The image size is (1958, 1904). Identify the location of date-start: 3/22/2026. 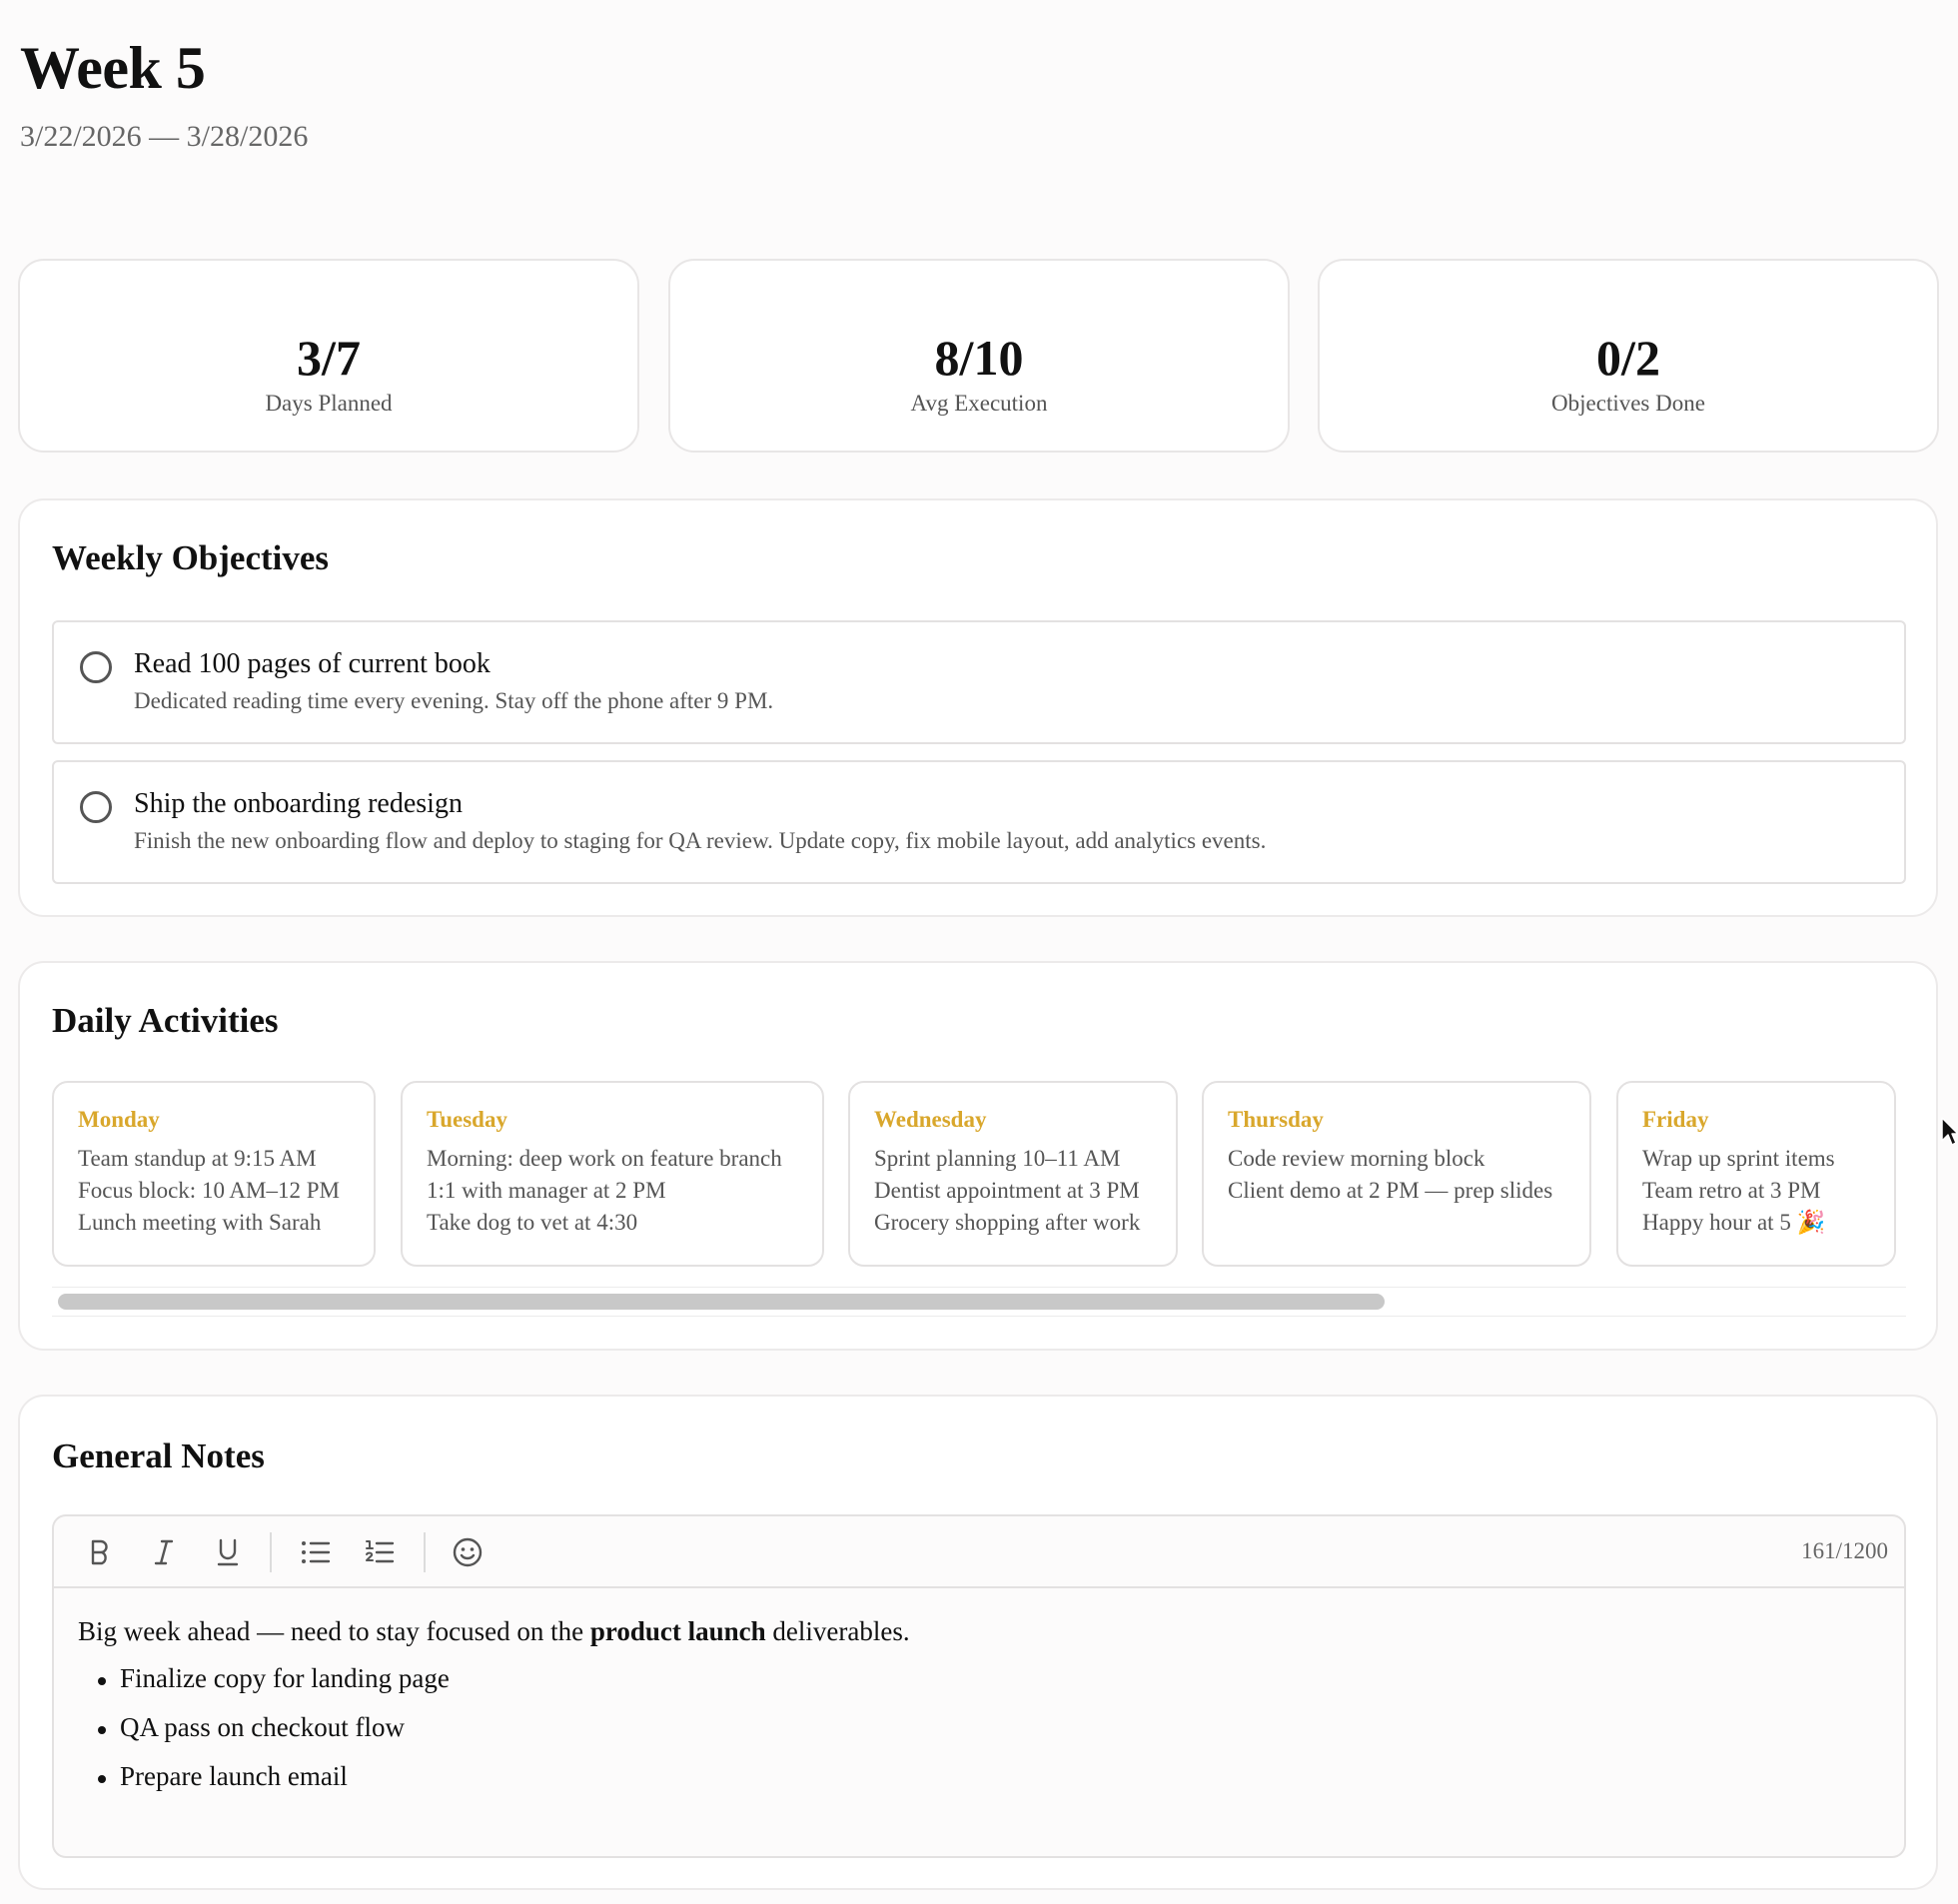
(81, 136).